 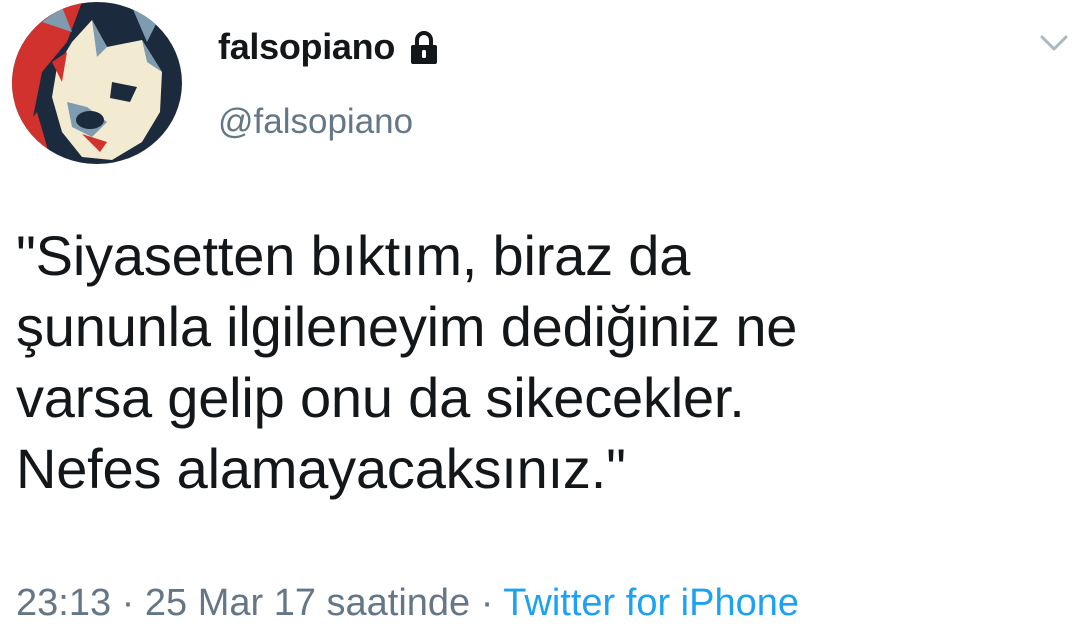 I want to click on chevron-down-icon, so click(x=1054, y=43).